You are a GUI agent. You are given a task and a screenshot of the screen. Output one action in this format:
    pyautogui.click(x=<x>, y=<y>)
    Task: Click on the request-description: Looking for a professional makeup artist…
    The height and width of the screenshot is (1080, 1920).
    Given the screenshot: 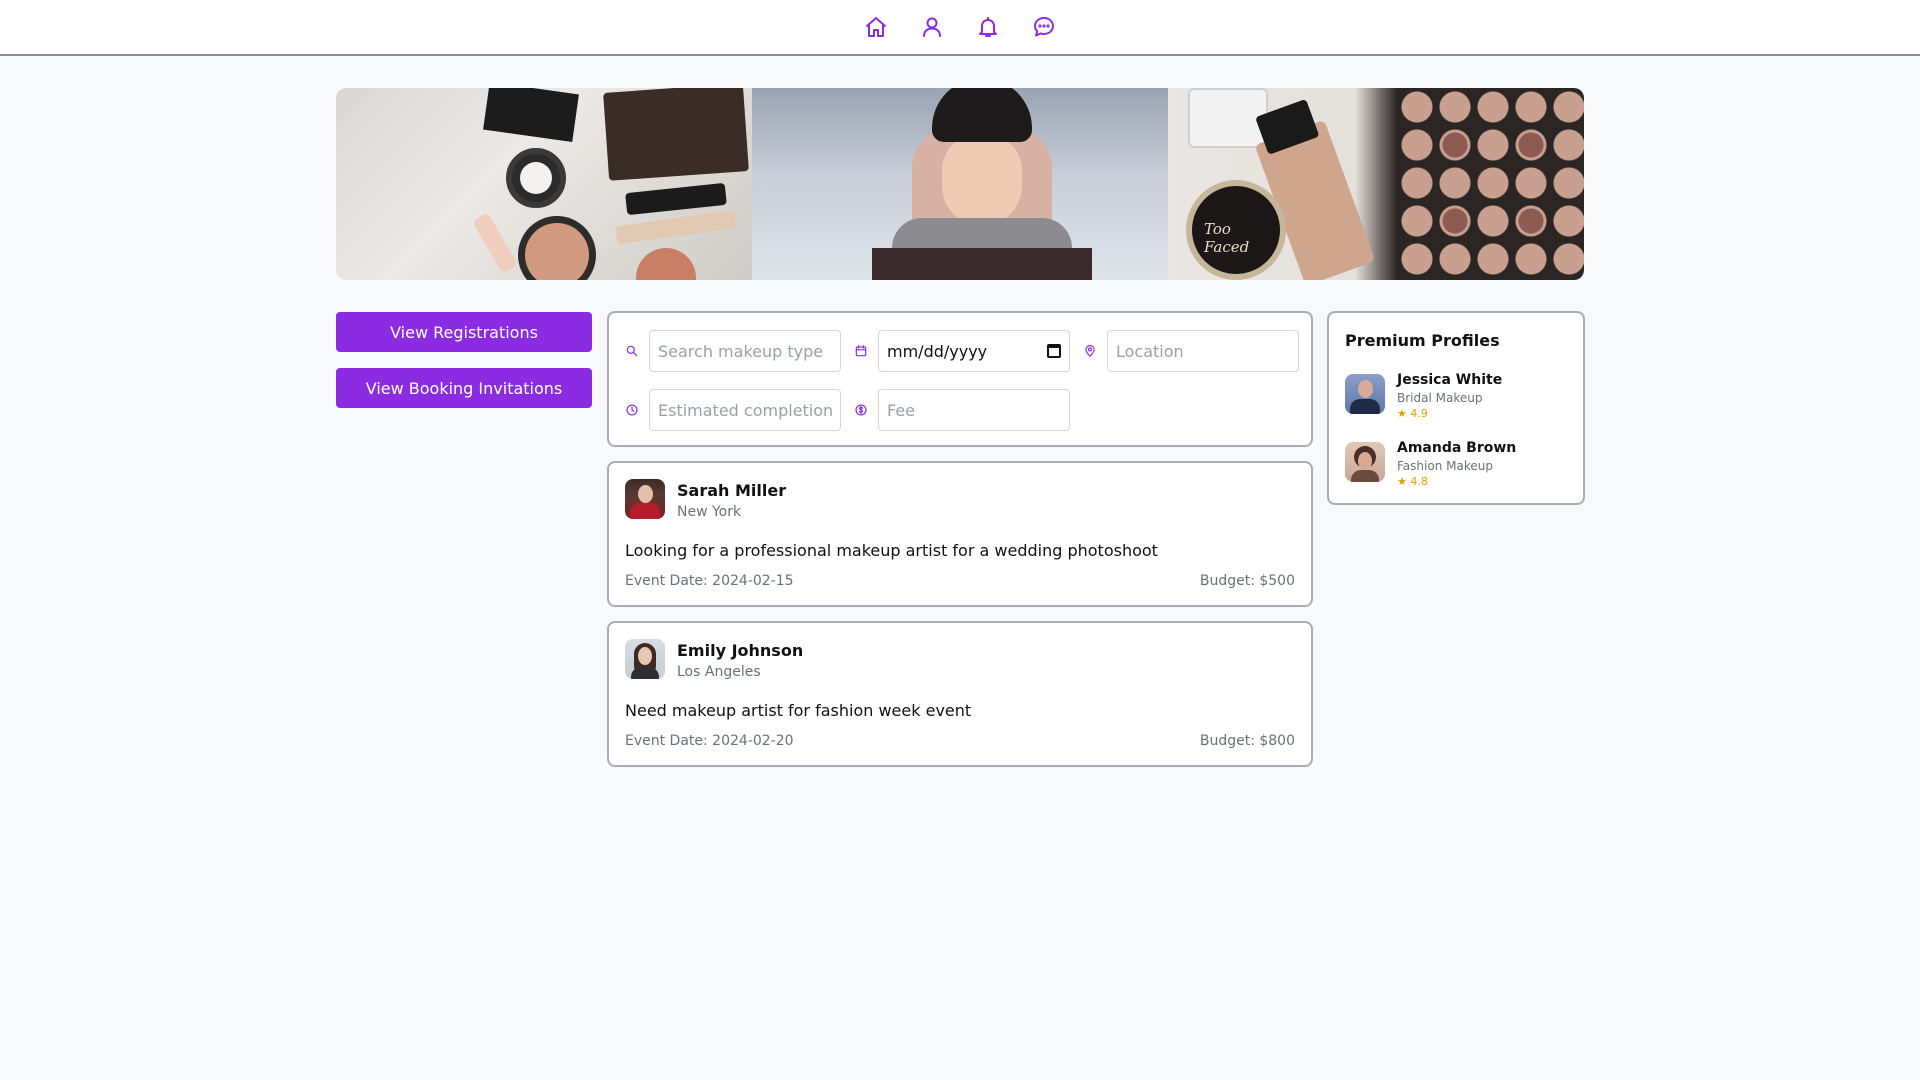 What is the action you would take?
    pyautogui.click(x=891, y=550)
    